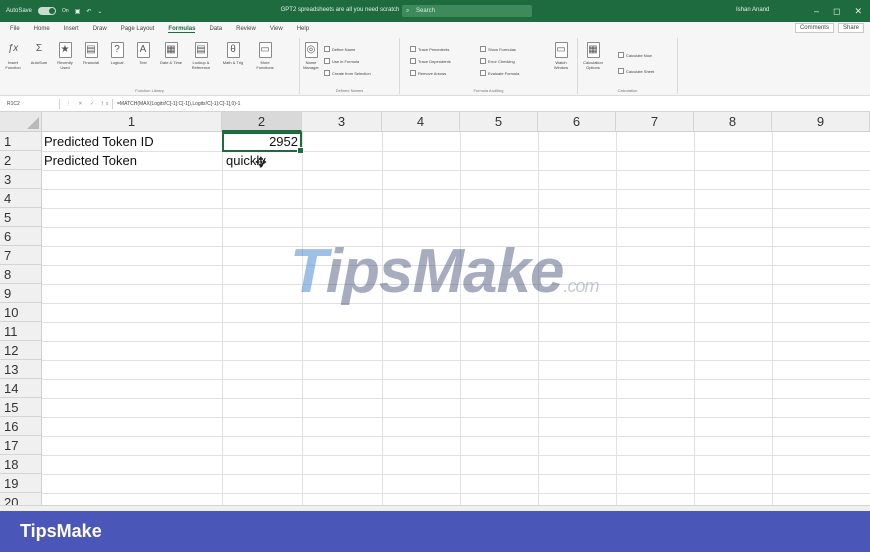  Describe the element at coordinates (21, 293) in the screenshot. I see `row-header-9: 9` at that location.